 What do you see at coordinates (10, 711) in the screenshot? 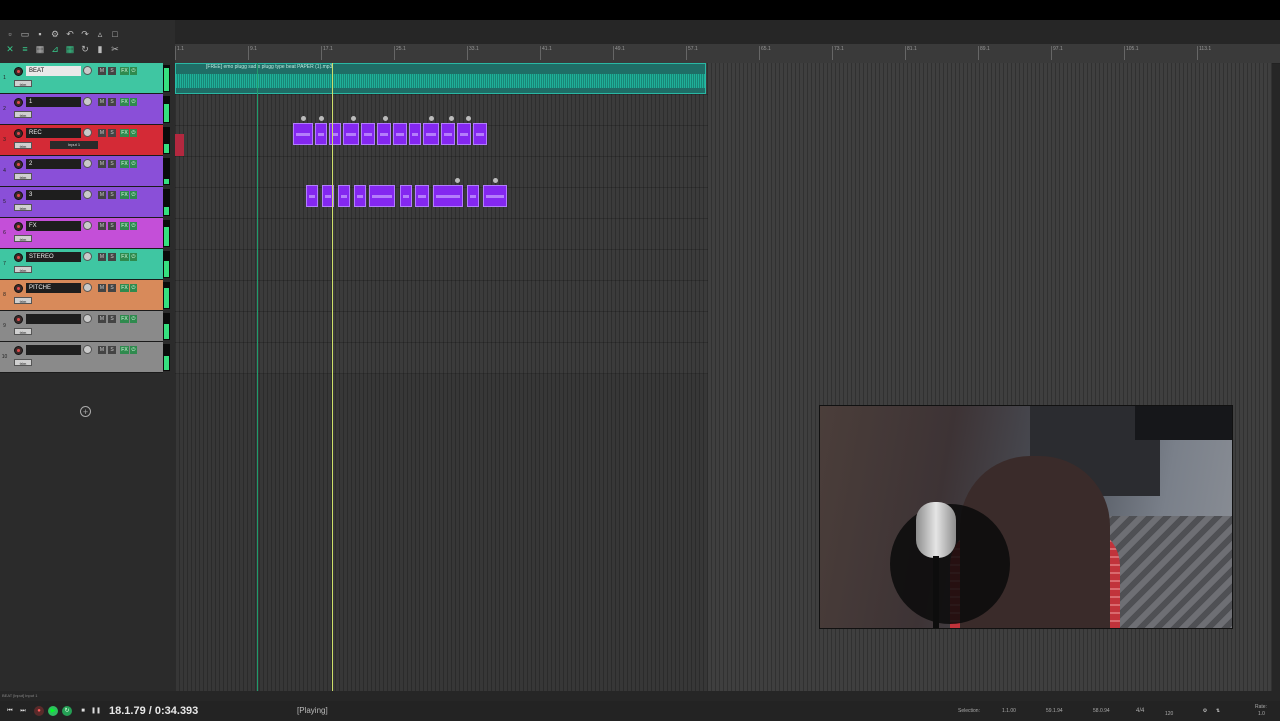
I see `go-to-start-icon: ⏮` at bounding box center [10, 711].